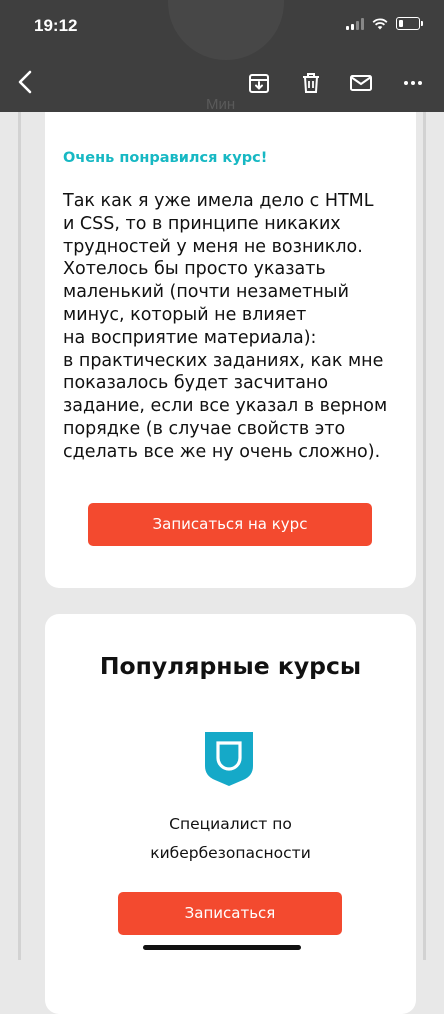  What do you see at coordinates (230, 913) in the screenshot?
I see `enroll-button: Записаться` at bounding box center [230, 913].